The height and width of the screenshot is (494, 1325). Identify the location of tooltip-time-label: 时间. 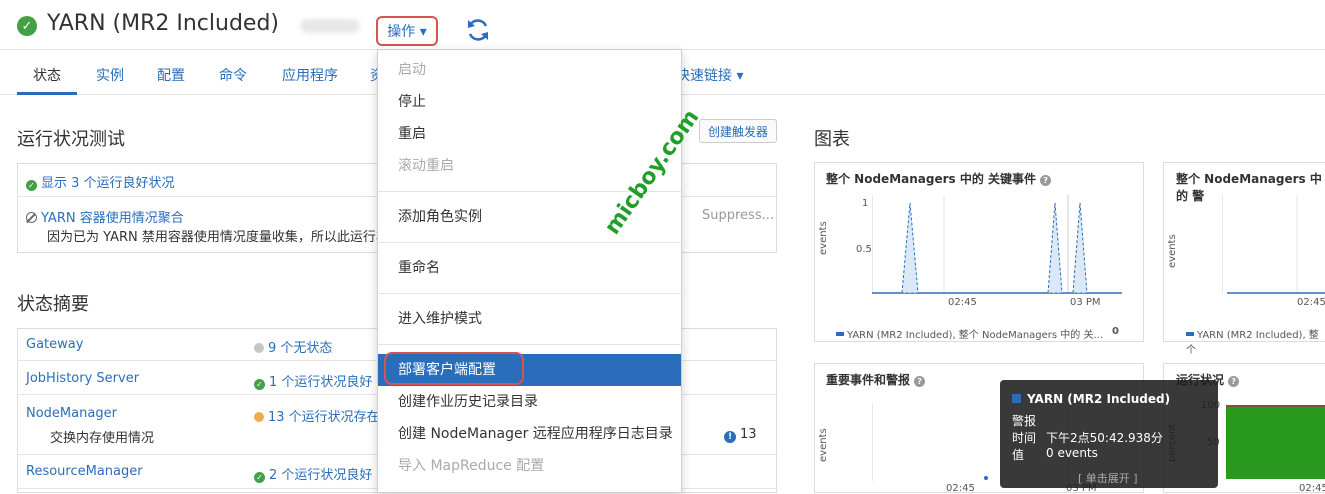
(1024, 438).